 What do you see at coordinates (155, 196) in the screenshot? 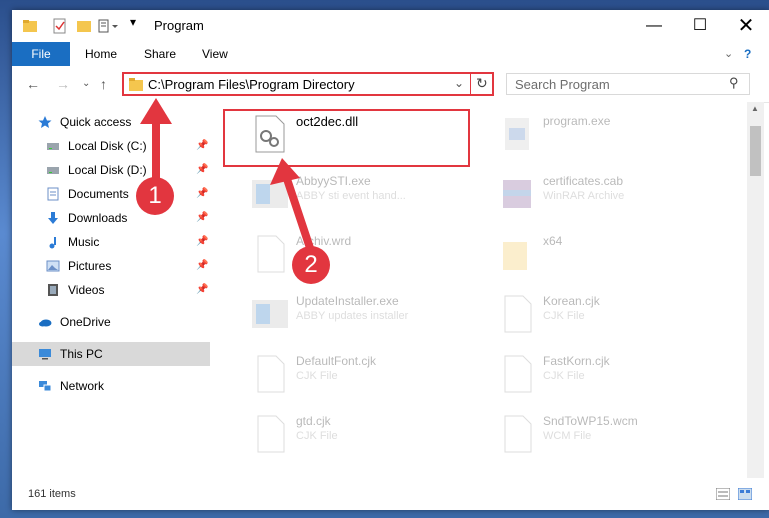
I see `step-badge-1: 1` at bounding box center [155, 196].